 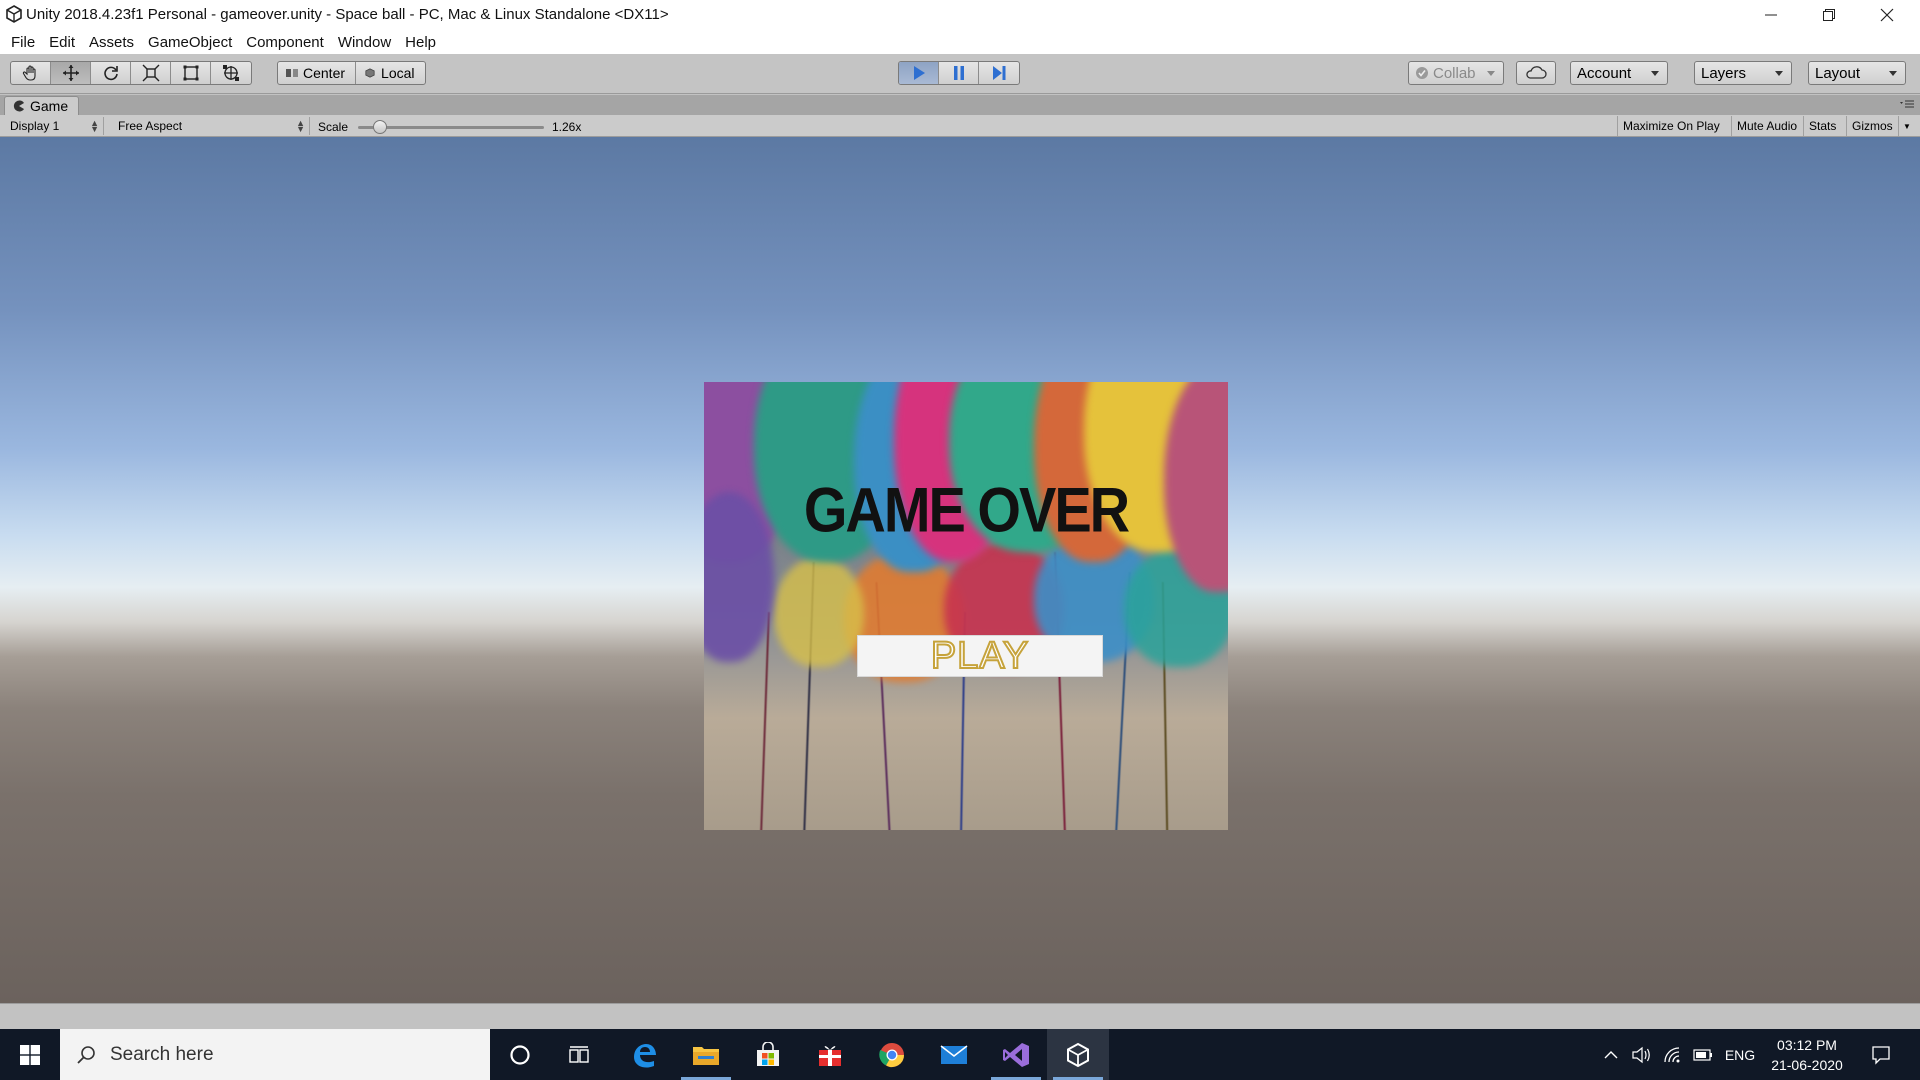 What do you see at coordinates (94, 126) in the screenshot?
I see `updown-arrows-icon: ▲ ▼` at bounding box center [94, 126].